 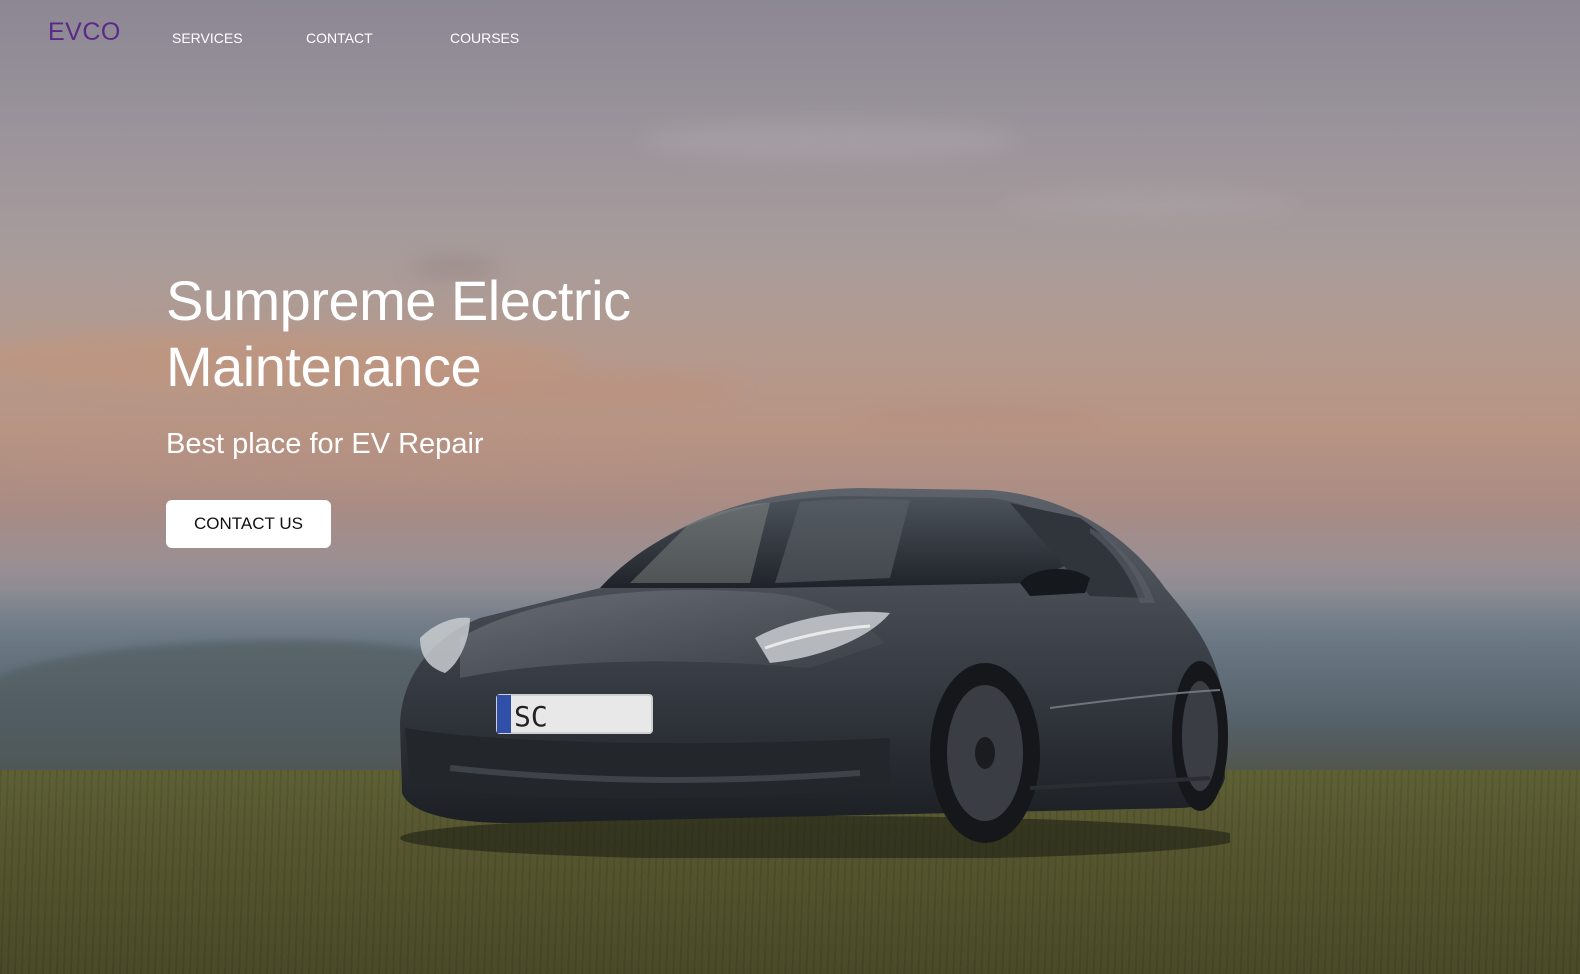 What do you see at coordinates (398, 333) in the screenshot?
I see `hero-headline: Sumpreme Electric Maintenance` at bounding box center [398, 333].